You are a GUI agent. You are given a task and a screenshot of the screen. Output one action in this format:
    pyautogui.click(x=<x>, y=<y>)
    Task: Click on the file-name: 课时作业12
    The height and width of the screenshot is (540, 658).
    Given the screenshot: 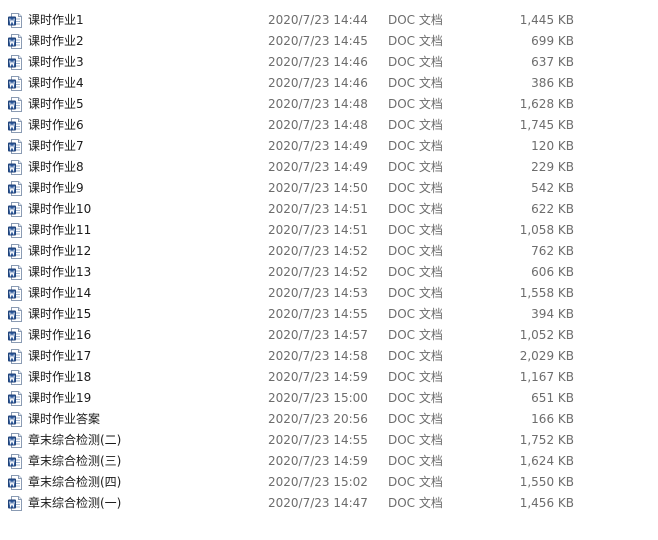 What is the action you would take?
    pyautogui.click(x=60, y=251)
    